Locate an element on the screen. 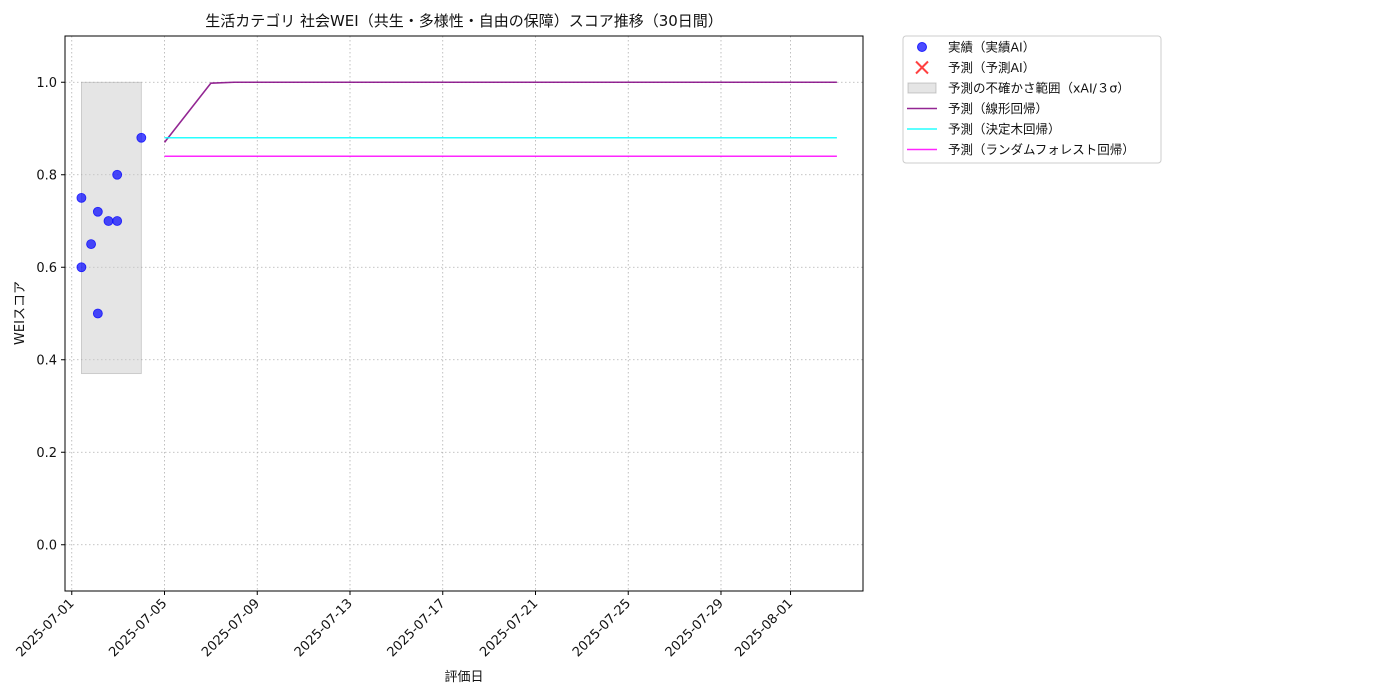  x-tick-label: 2025-07-29 is located at coordinates (695, 628).